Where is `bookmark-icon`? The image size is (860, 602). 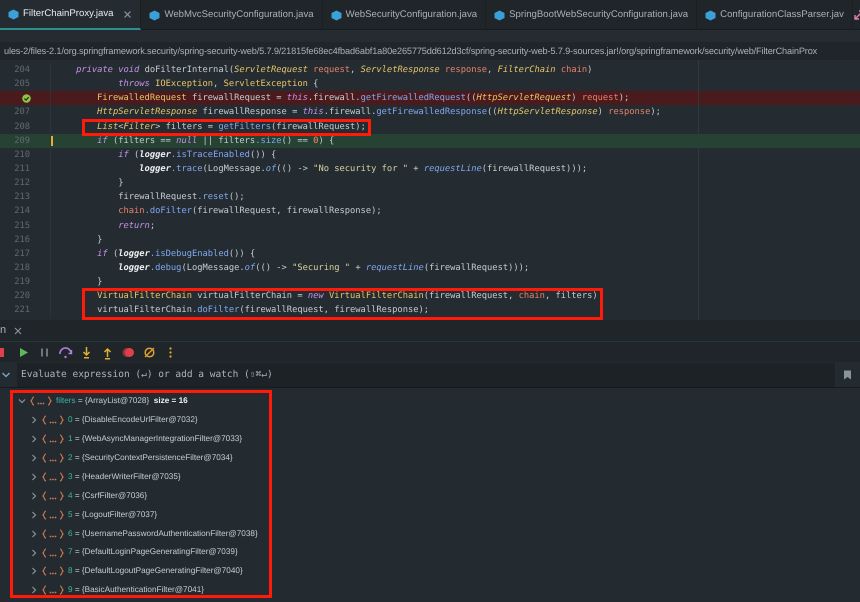 bookmark-icon is located at coordinates (847, 375).